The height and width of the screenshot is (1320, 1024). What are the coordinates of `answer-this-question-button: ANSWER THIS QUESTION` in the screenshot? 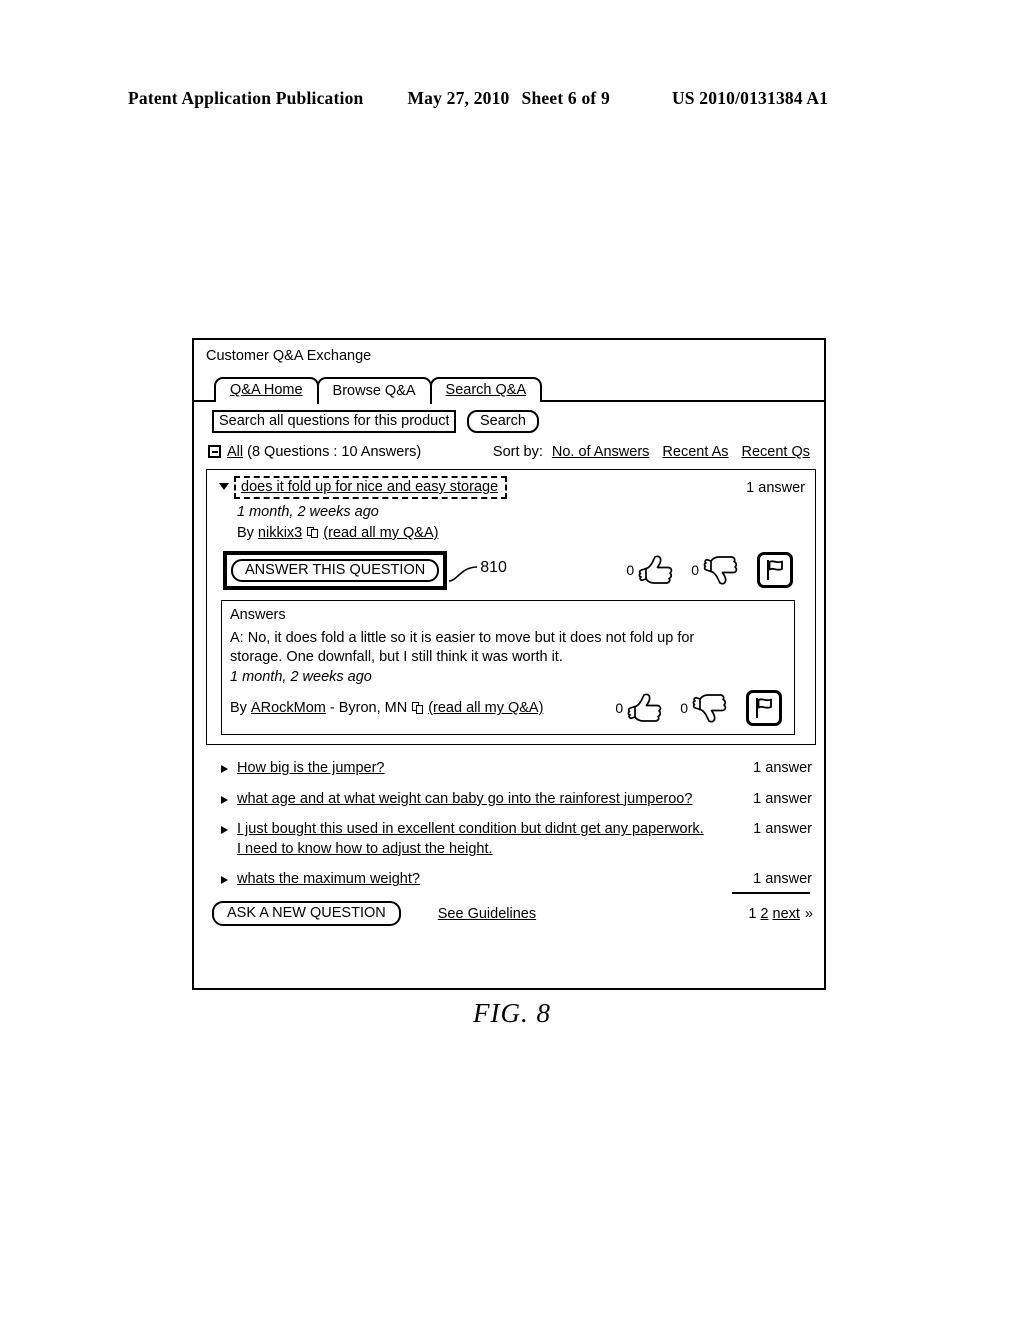 It's located at (335, 570).